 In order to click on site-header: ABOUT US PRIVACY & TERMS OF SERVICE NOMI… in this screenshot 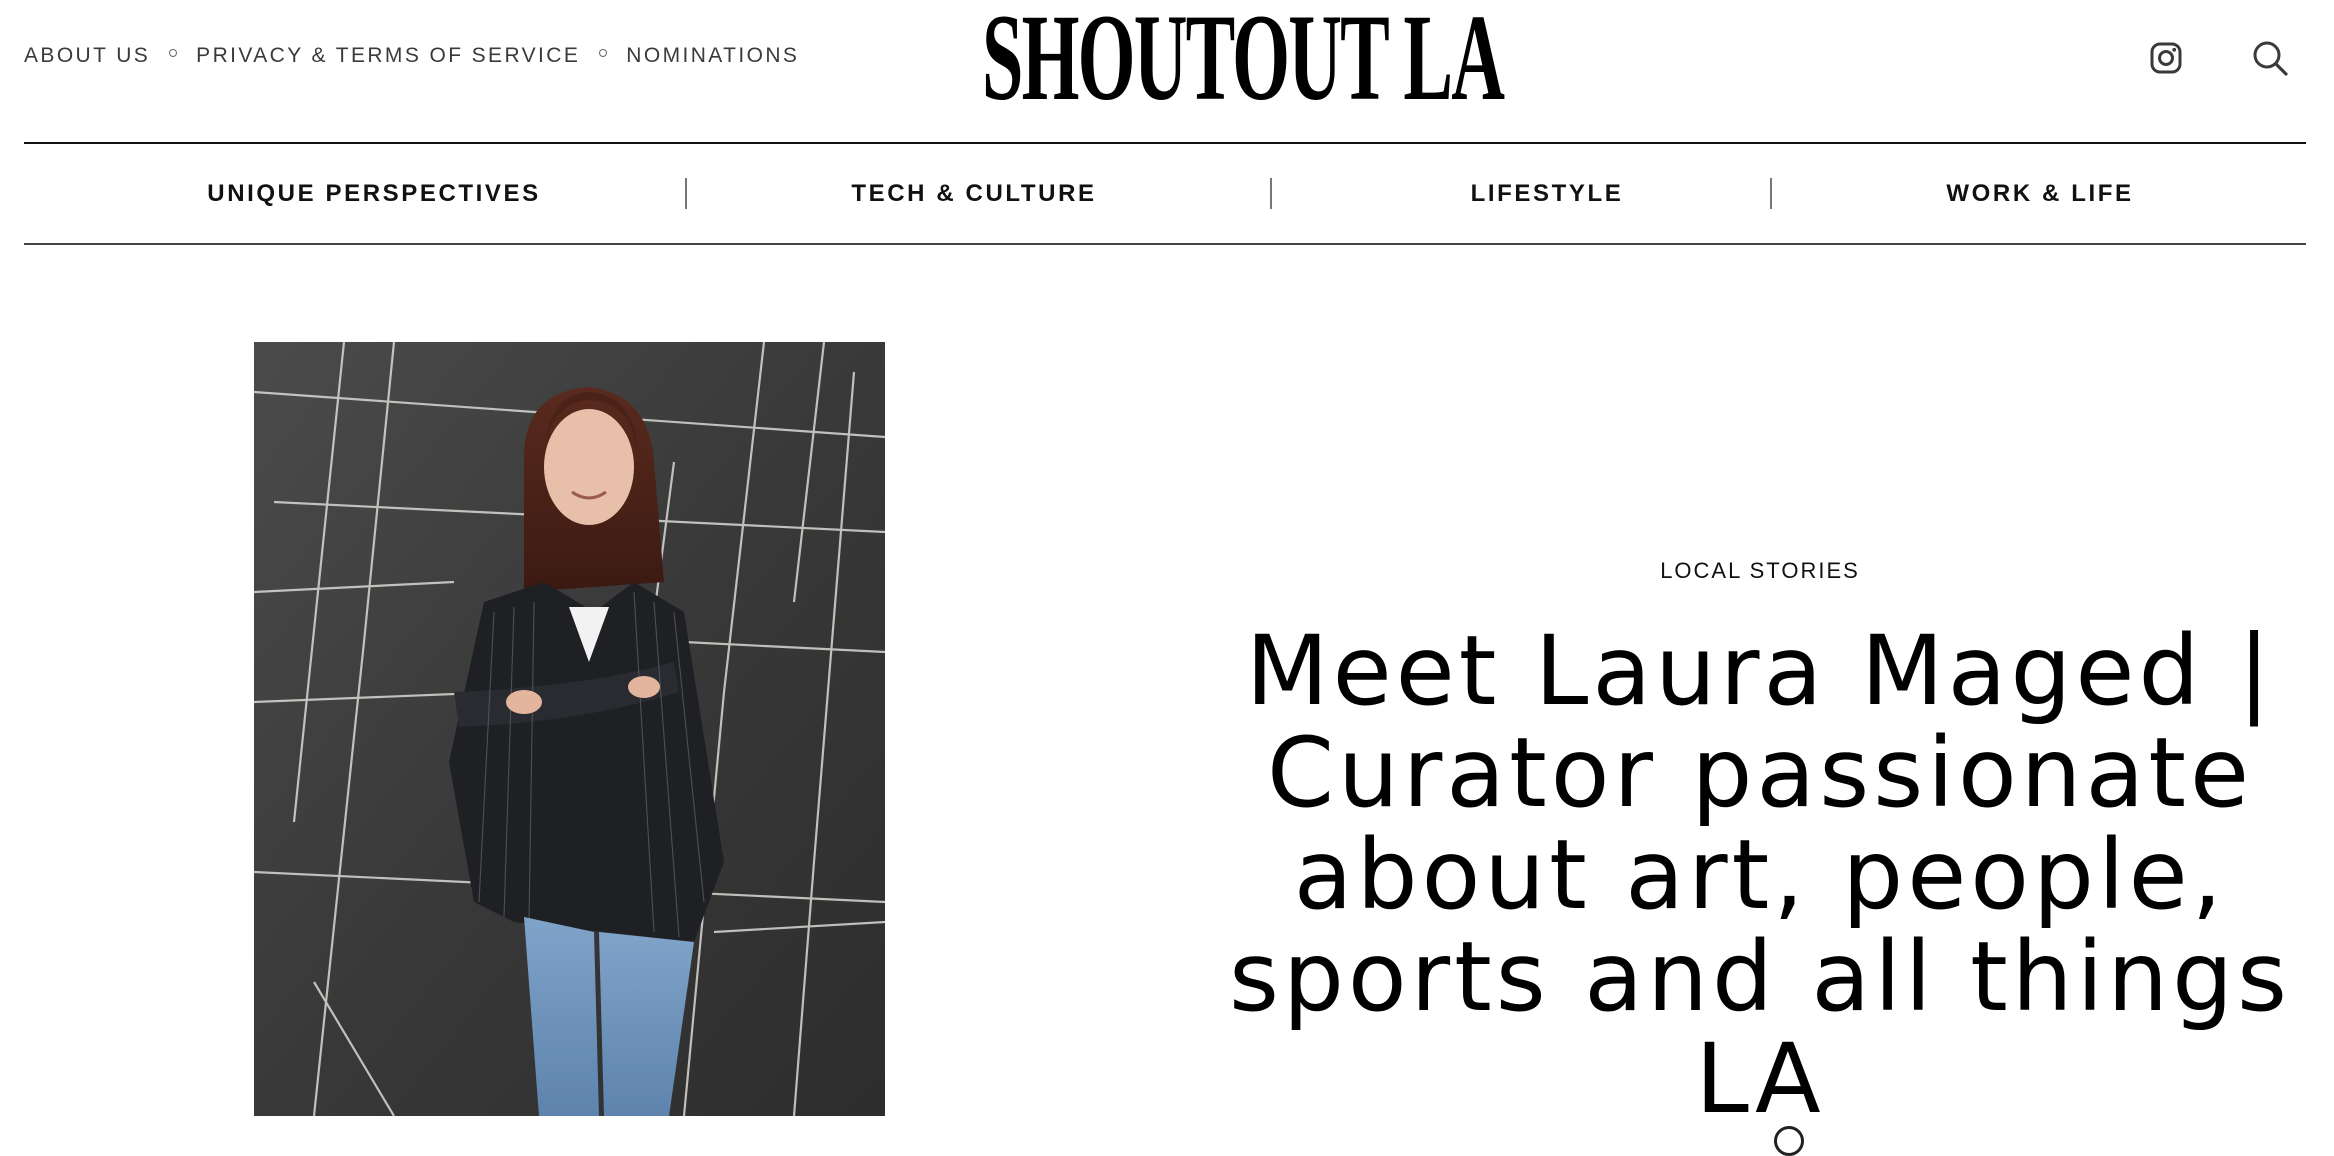, I will do `click(1167, 71)`.